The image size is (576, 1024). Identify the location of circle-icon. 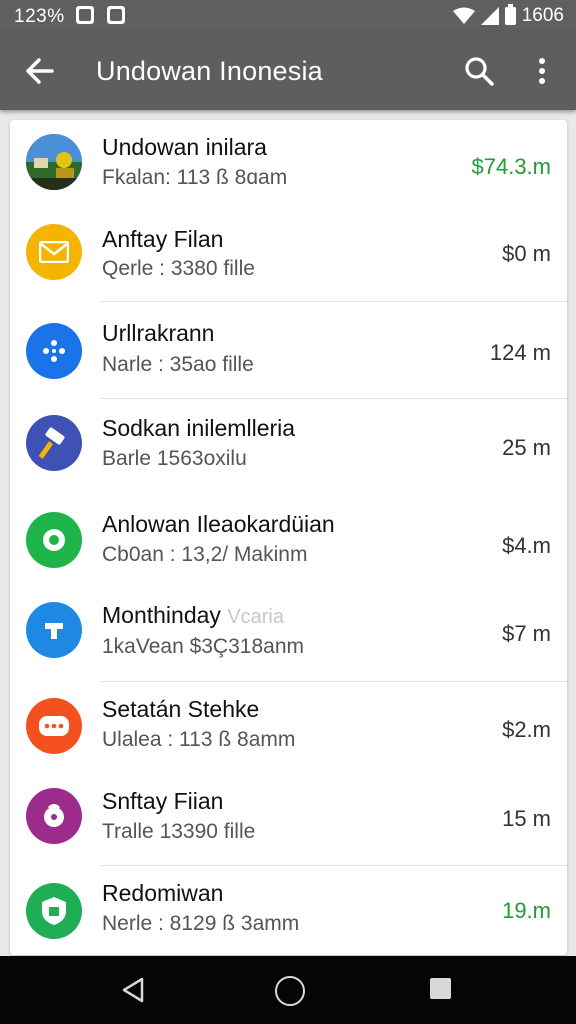
(54, 540).